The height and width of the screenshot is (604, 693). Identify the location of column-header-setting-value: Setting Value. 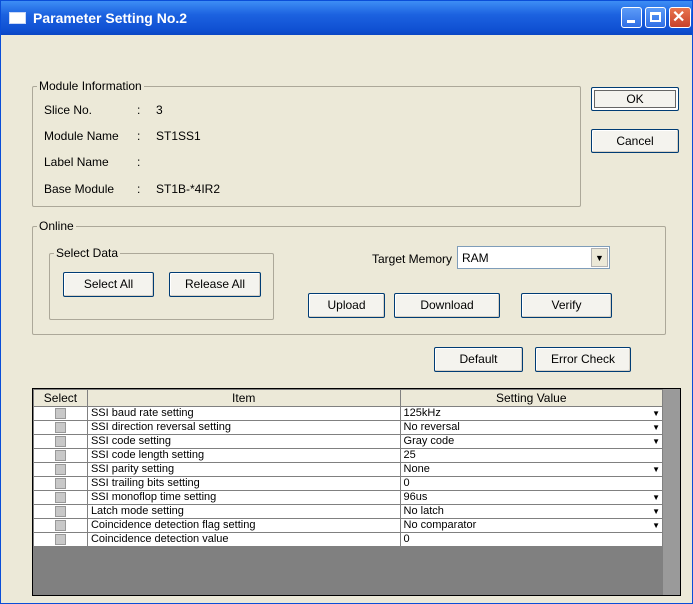
(531, 398).